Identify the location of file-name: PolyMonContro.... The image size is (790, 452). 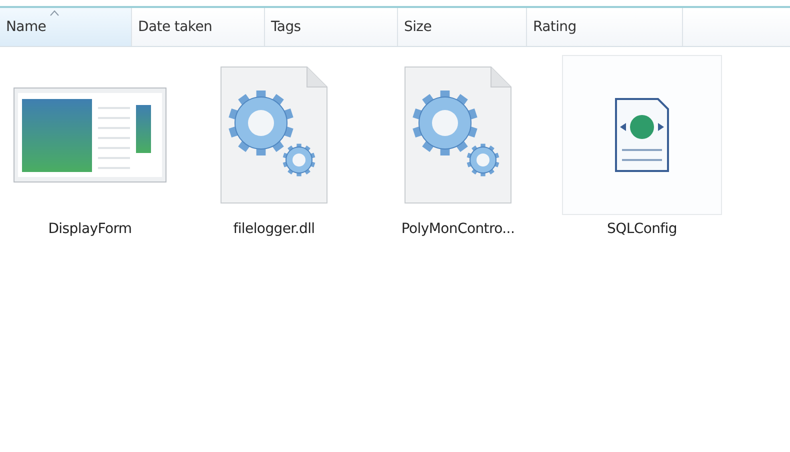
(458, 229).